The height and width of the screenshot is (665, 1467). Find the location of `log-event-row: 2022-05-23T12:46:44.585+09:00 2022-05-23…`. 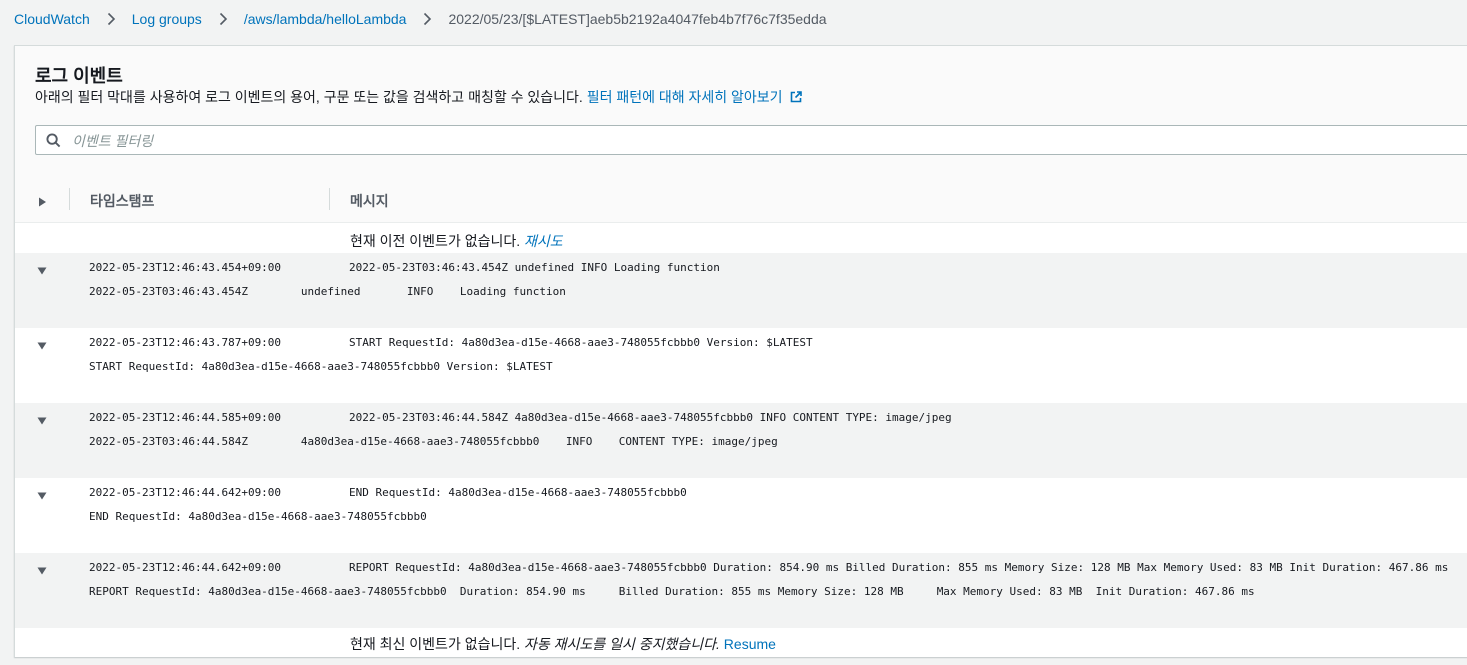

log-event-row: 2022-05-23T12:46:44.585+09:00 2022-05-23… is located at coordinates (741, 440).